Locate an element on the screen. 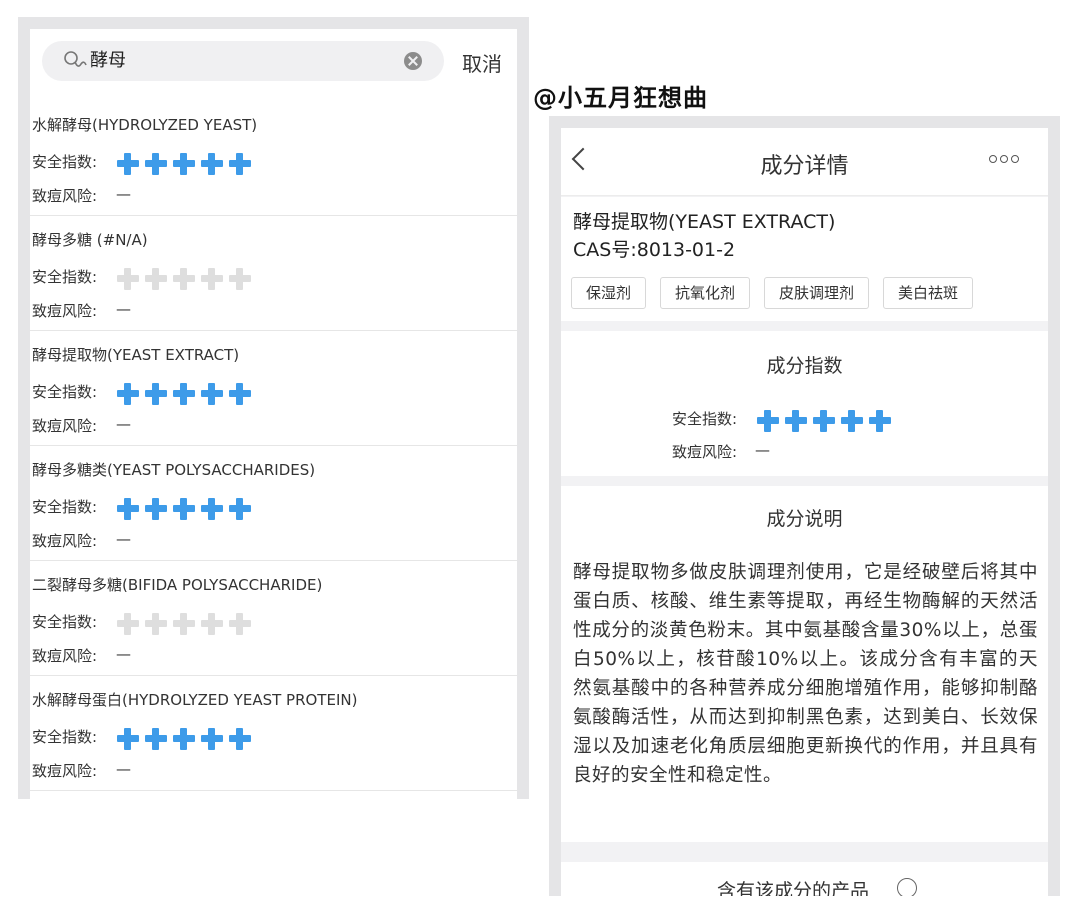 This screenshot has width=1080, height=918. search-bar: 酵母 取消 is located at coordinates (273, 62).